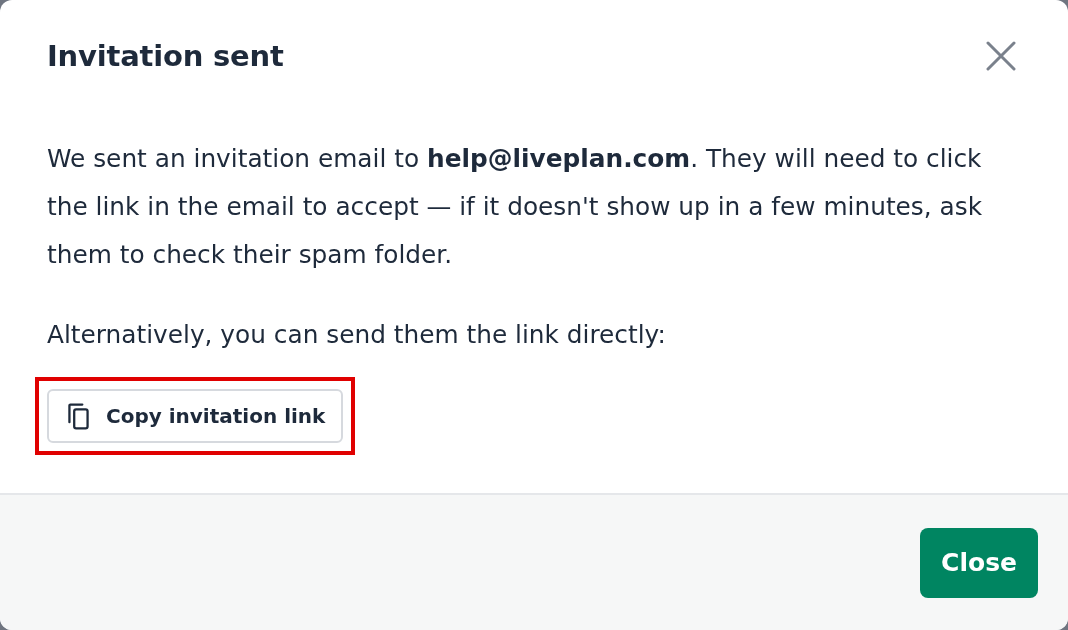 This screenshot has width=1068, height=630. I want to click on close-button: Close, so click(979, 562).